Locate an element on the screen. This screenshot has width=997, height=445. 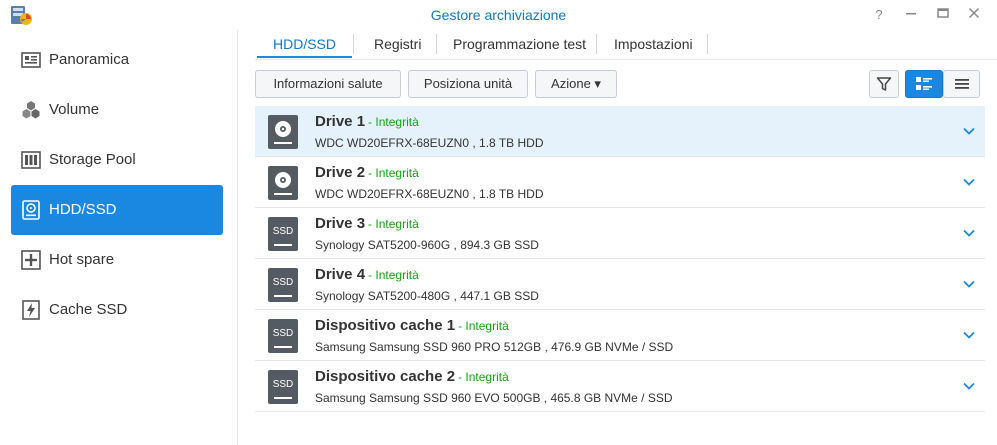
list-view-button is located at coordinates (961, 84).